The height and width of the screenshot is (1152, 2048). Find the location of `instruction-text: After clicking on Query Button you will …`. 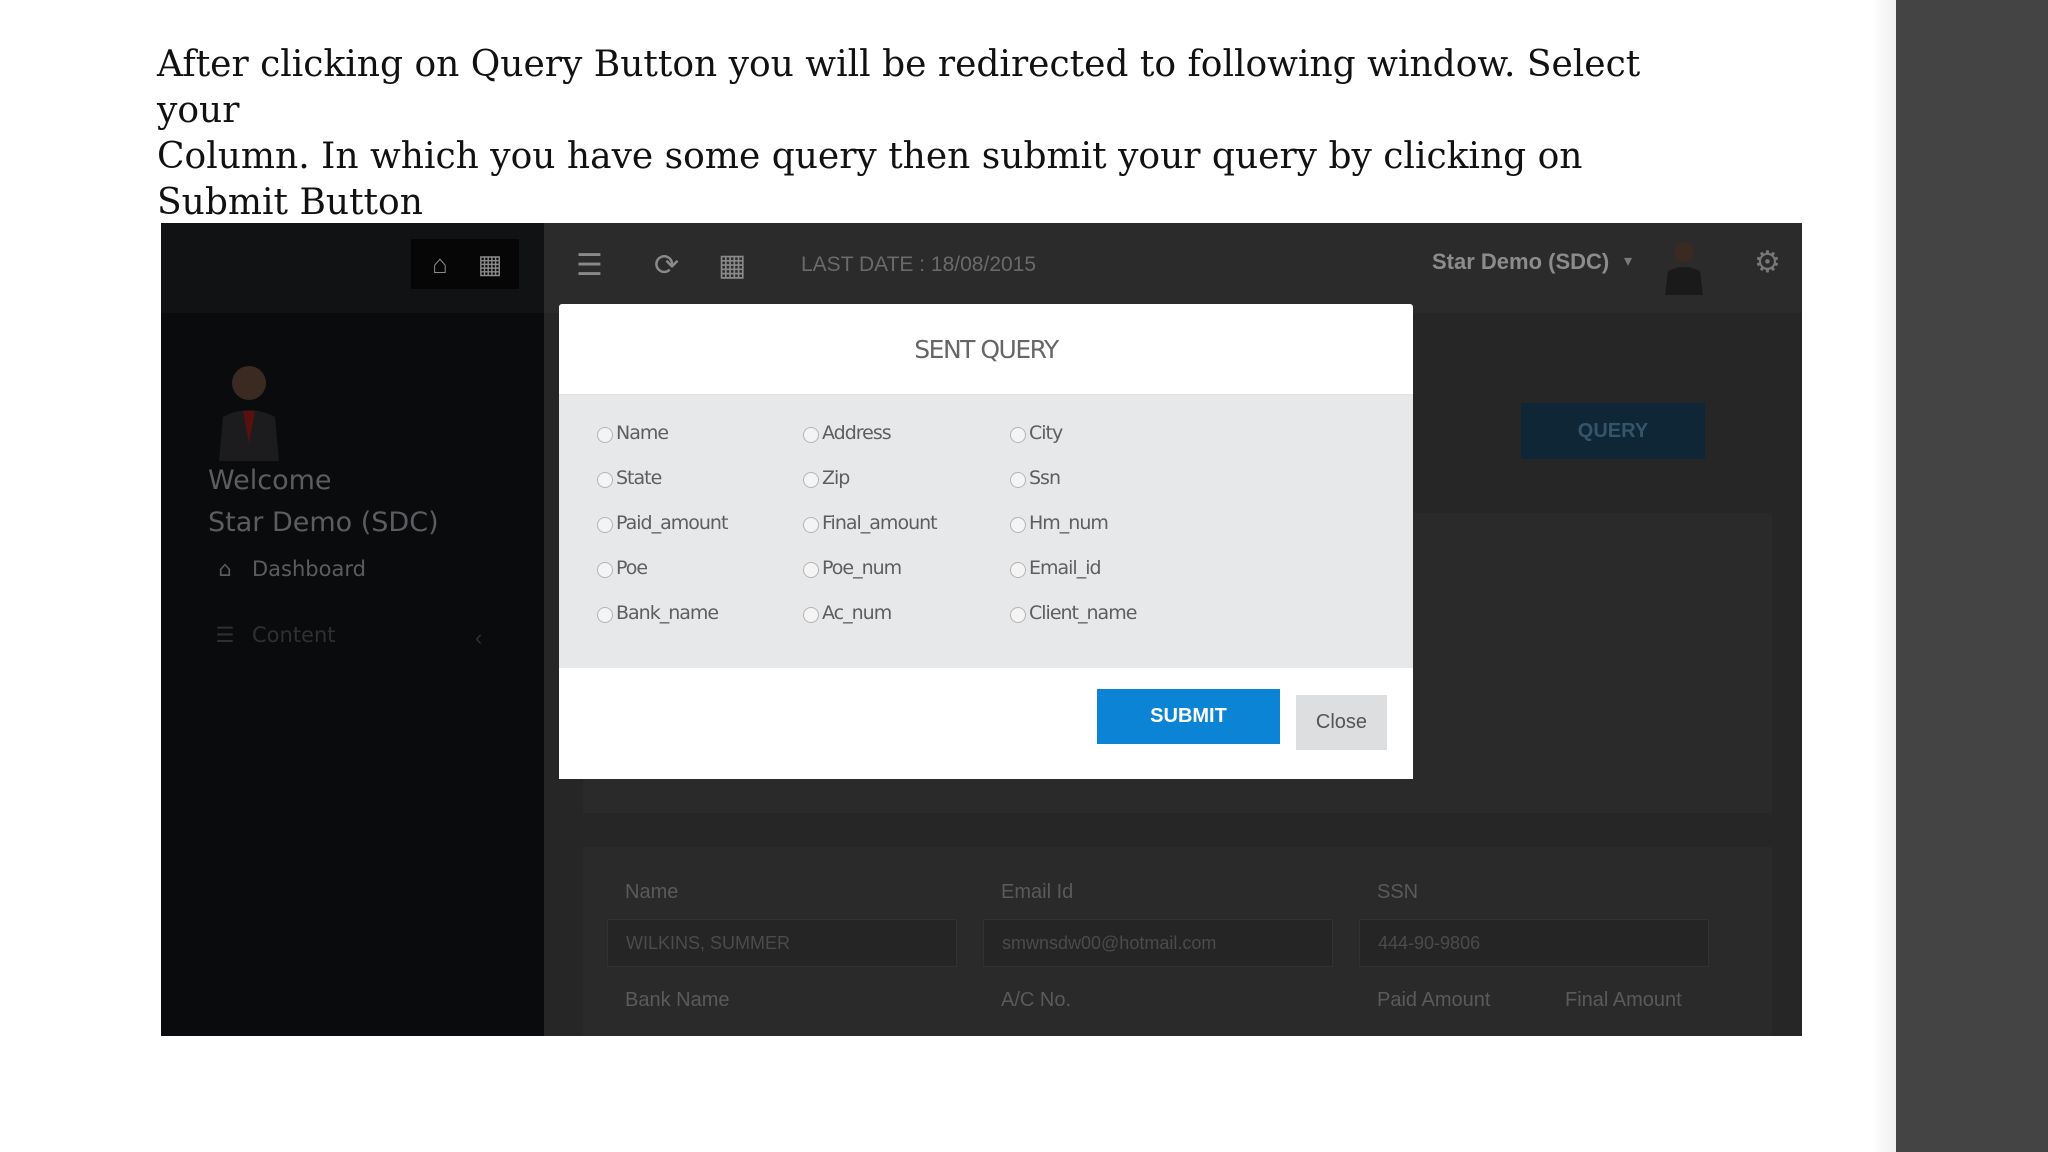

instruction-text: After clicking on Query Button you will … is located at coordinates (899, 133).